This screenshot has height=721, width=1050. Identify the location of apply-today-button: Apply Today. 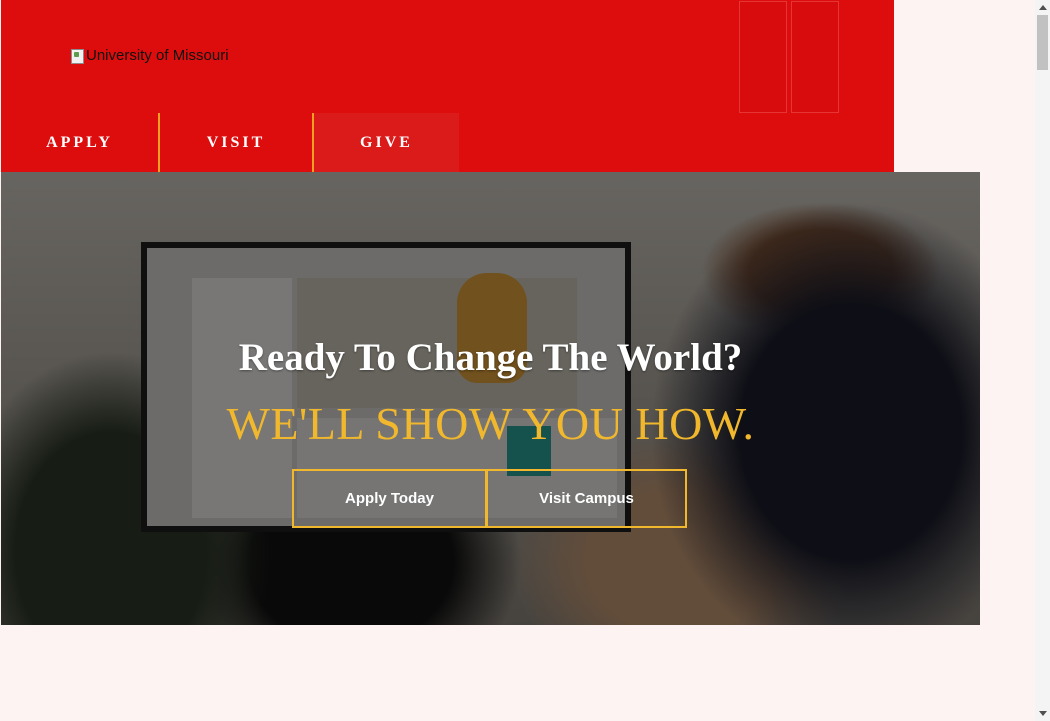
(389, 498).